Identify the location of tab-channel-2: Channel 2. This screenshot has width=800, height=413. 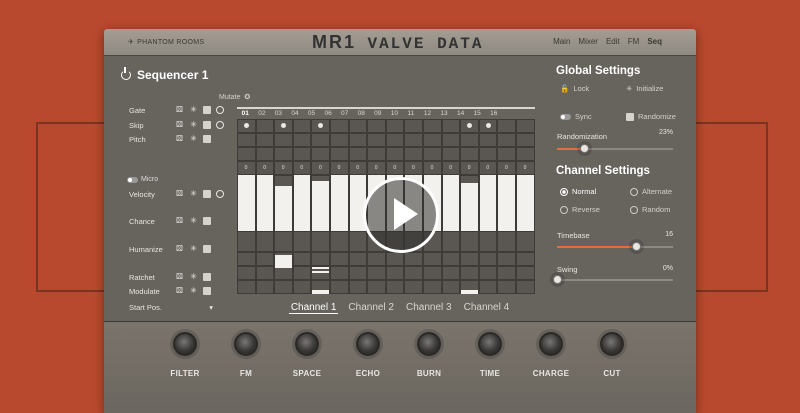
(371, 308).